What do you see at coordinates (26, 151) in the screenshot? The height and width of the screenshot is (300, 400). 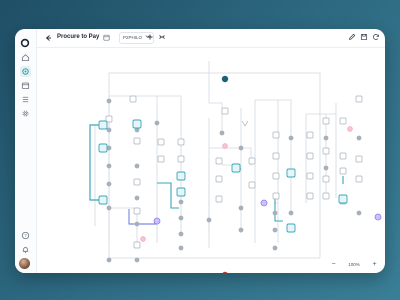 I see `sidebar: ?` at bounding box center [26, 151].